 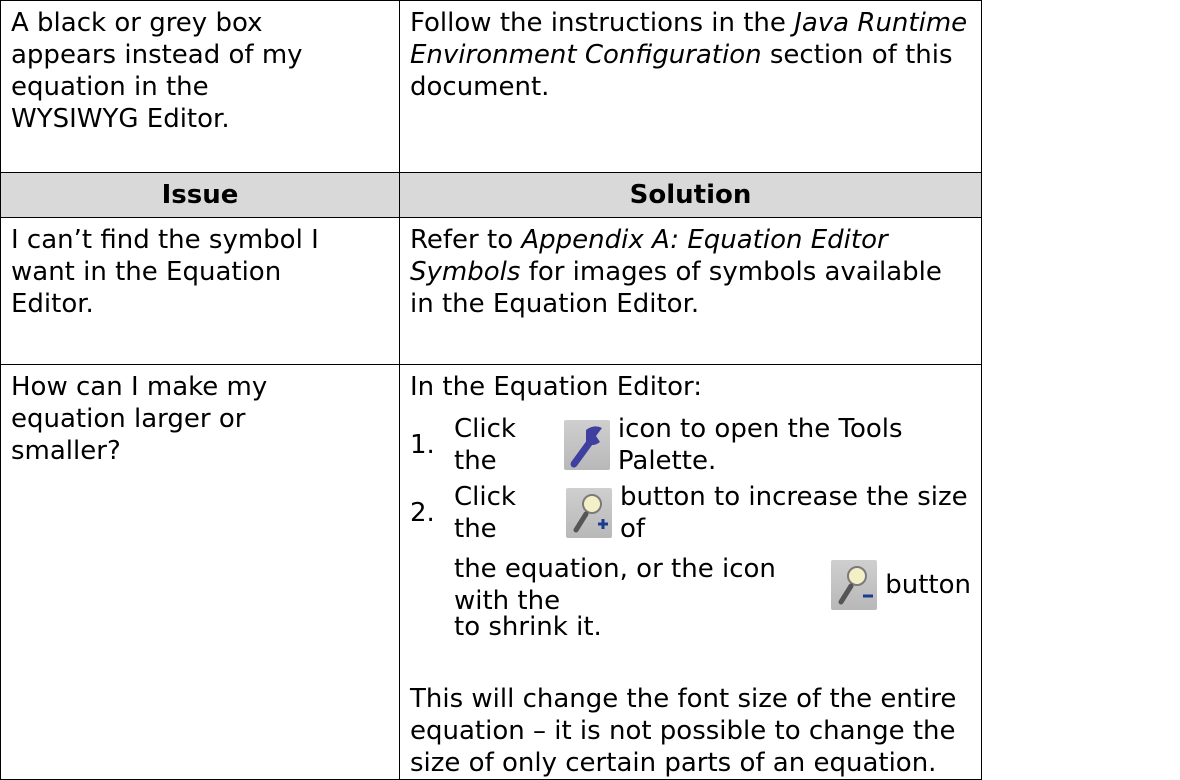 I want to click on issue-line: appears instead of my, so click(x=157, y=55).